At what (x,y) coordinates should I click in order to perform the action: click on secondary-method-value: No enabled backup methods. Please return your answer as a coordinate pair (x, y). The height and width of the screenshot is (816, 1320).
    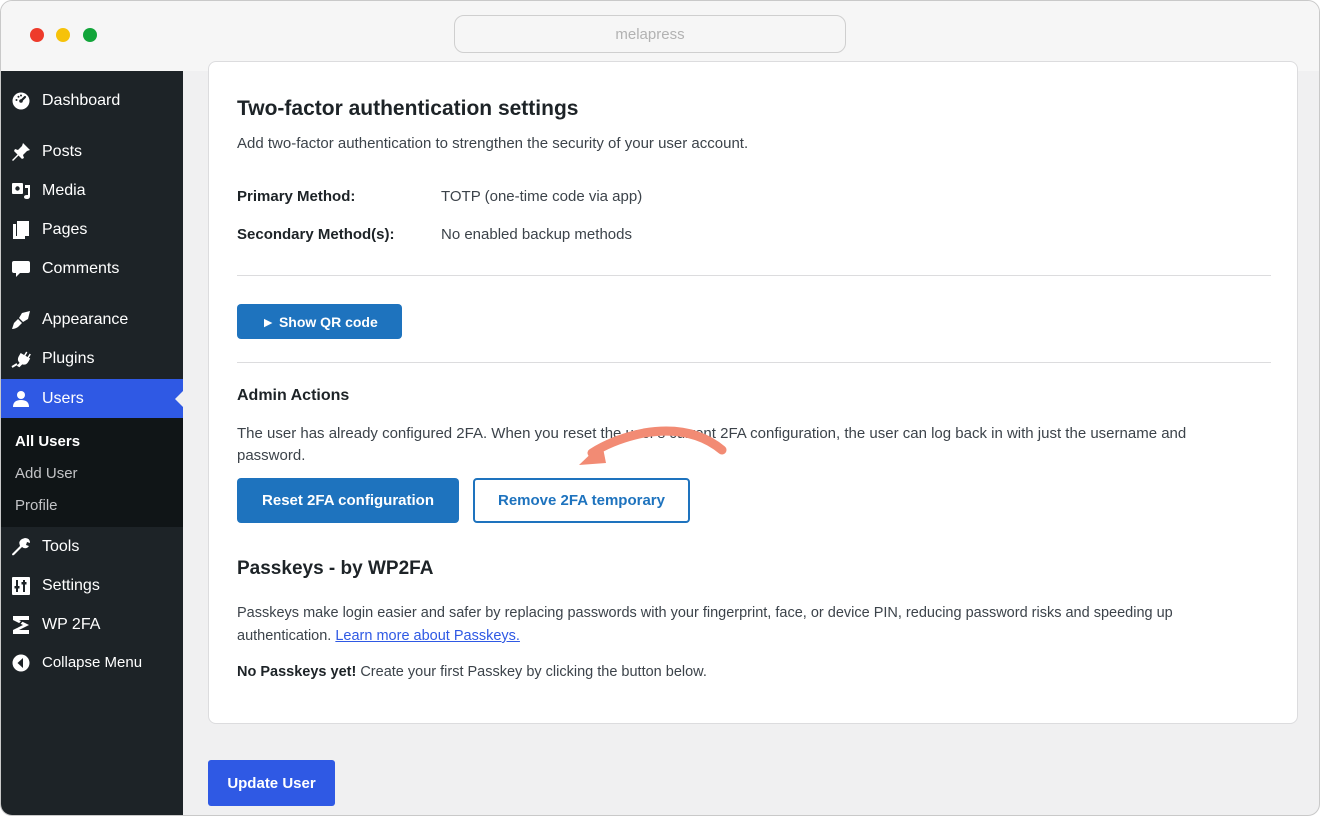
    Looking at the image, I should click on (536, 234).